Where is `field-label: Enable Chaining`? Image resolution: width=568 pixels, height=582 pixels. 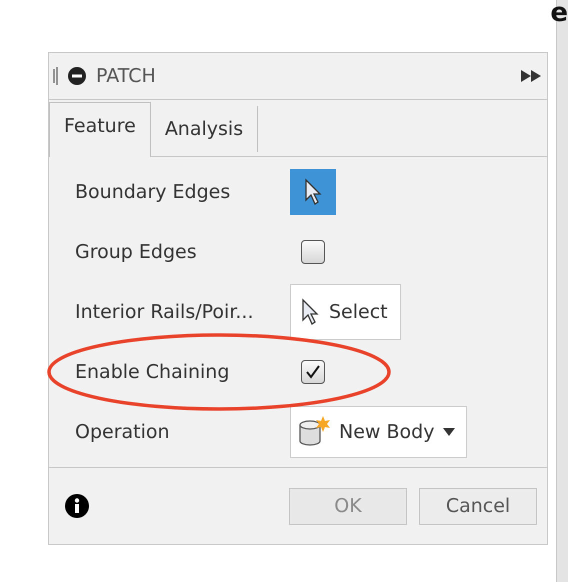 field-label: Enable Chaining is located at coordinates (152, 372).